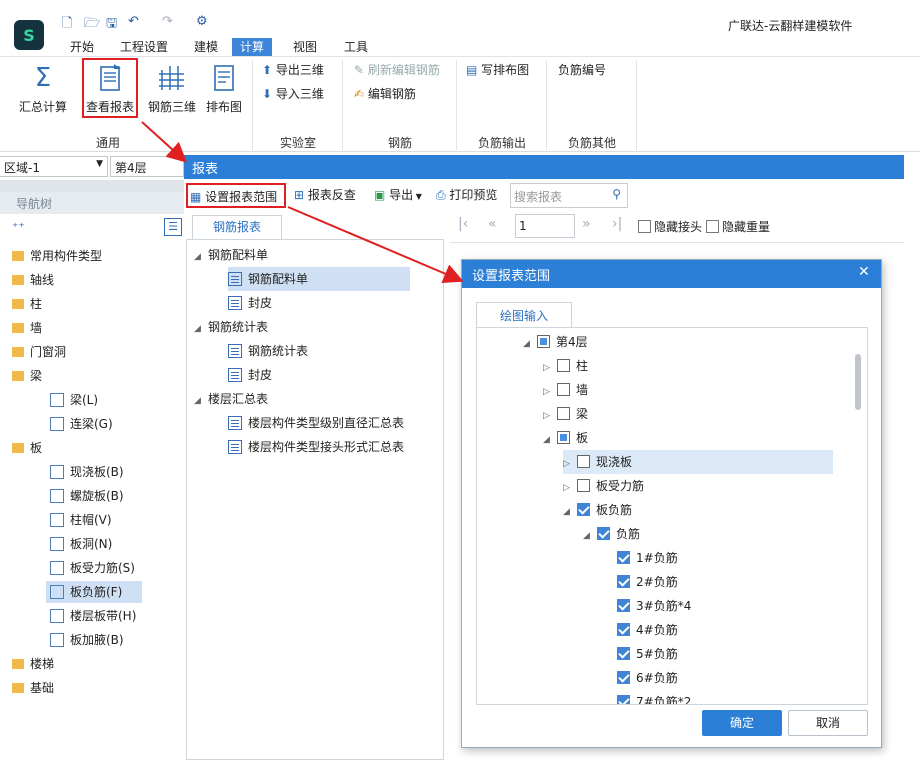 Image resolution: width=920 pixels, height=760 pixels. I want to click on tree-node: 4#负筋, so click(640, 630).